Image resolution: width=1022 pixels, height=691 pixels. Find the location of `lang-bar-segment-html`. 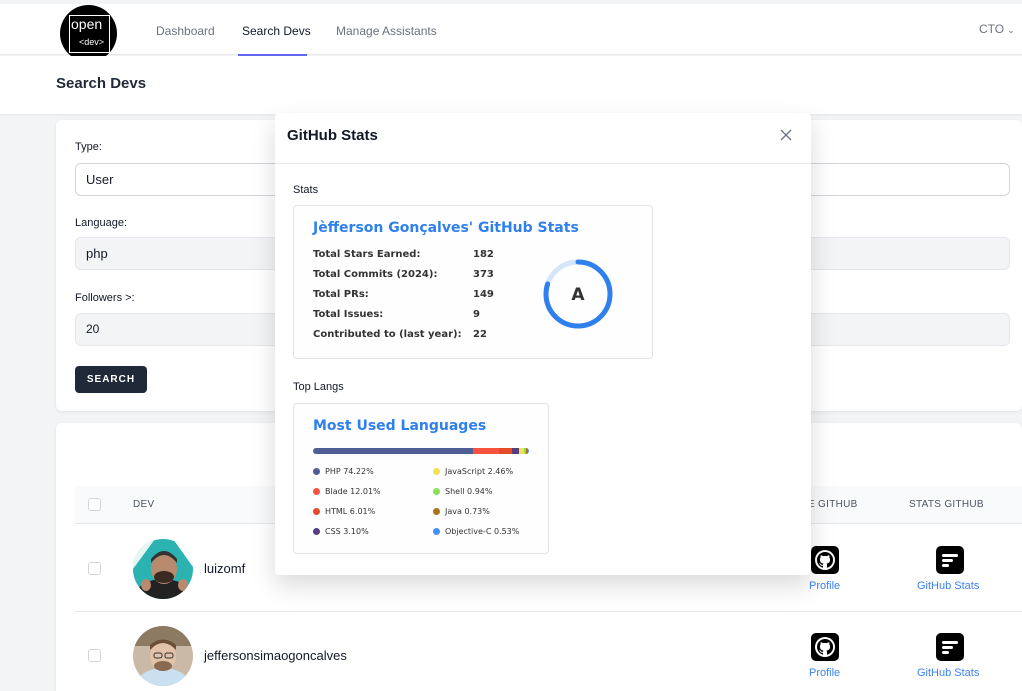

lang-bar-segment-html is located at coordinates (506, 451).